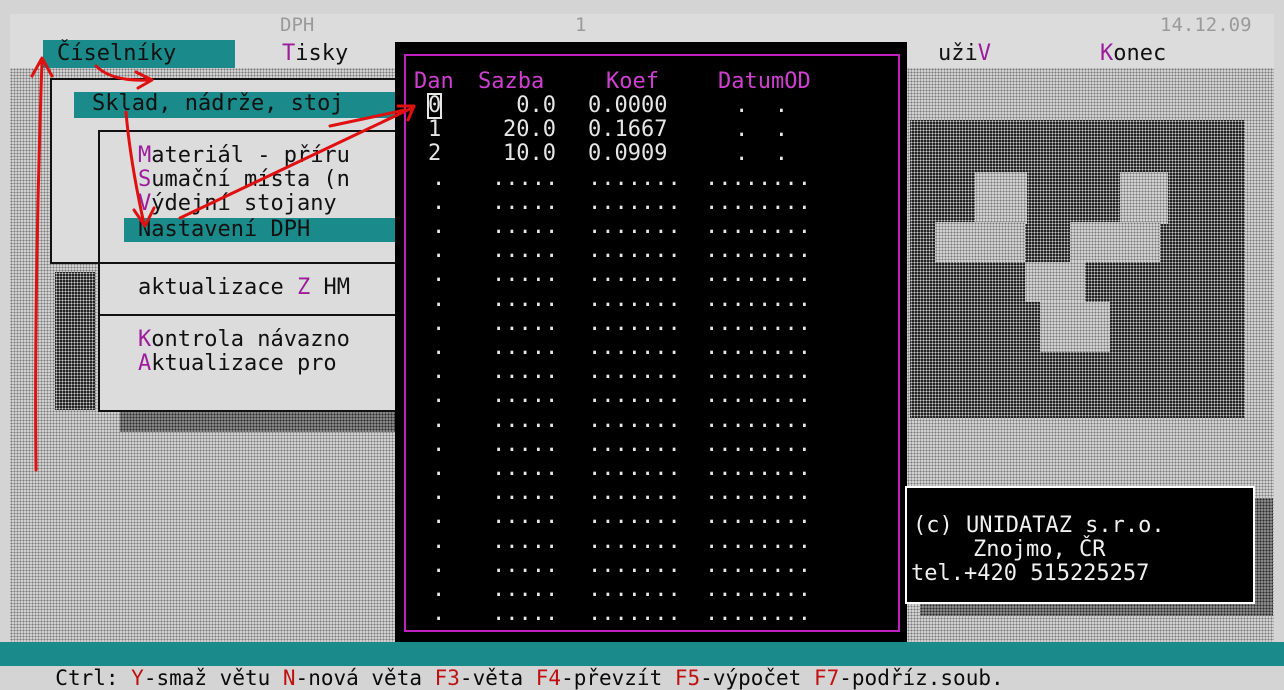 This screenshot has height=690, width=1284. I want to click on annotation-arrow-up, so click(42, 264).